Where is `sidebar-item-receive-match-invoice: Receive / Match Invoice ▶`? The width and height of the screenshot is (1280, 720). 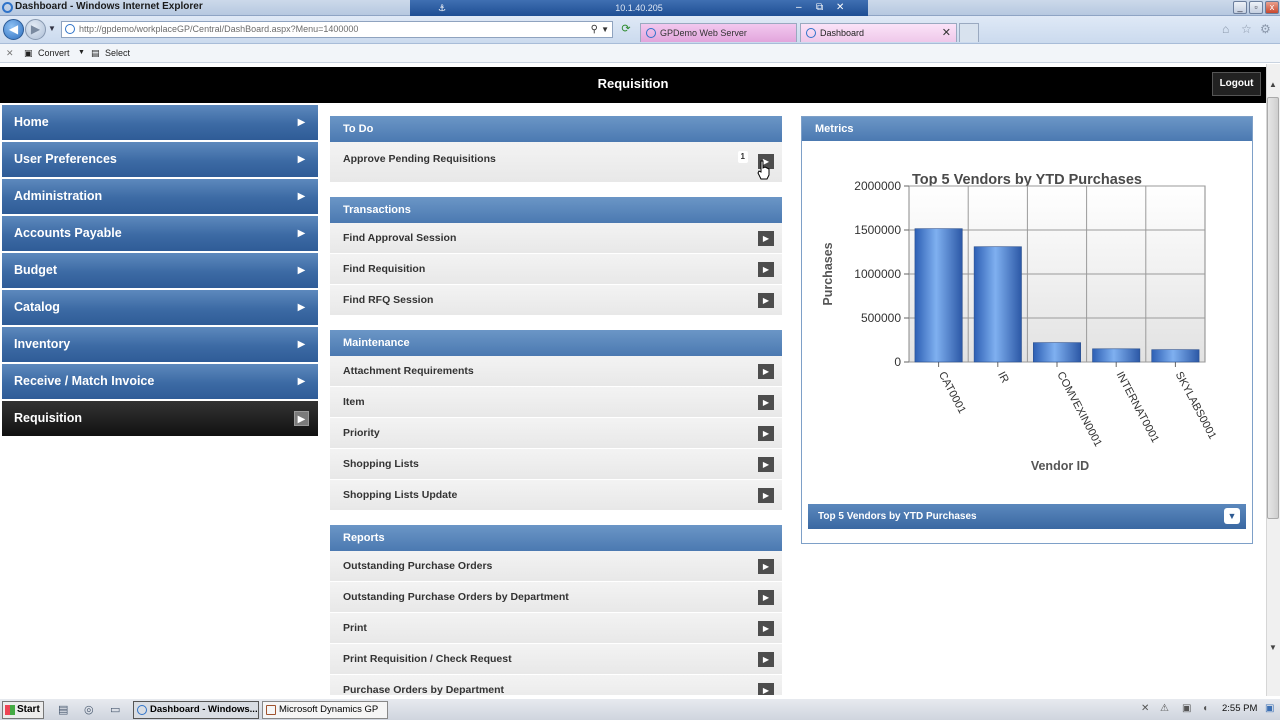
sidebar-item-receive-match-invoice: Receive / Match Invoice ▶ is located at coordinates (160, 381).